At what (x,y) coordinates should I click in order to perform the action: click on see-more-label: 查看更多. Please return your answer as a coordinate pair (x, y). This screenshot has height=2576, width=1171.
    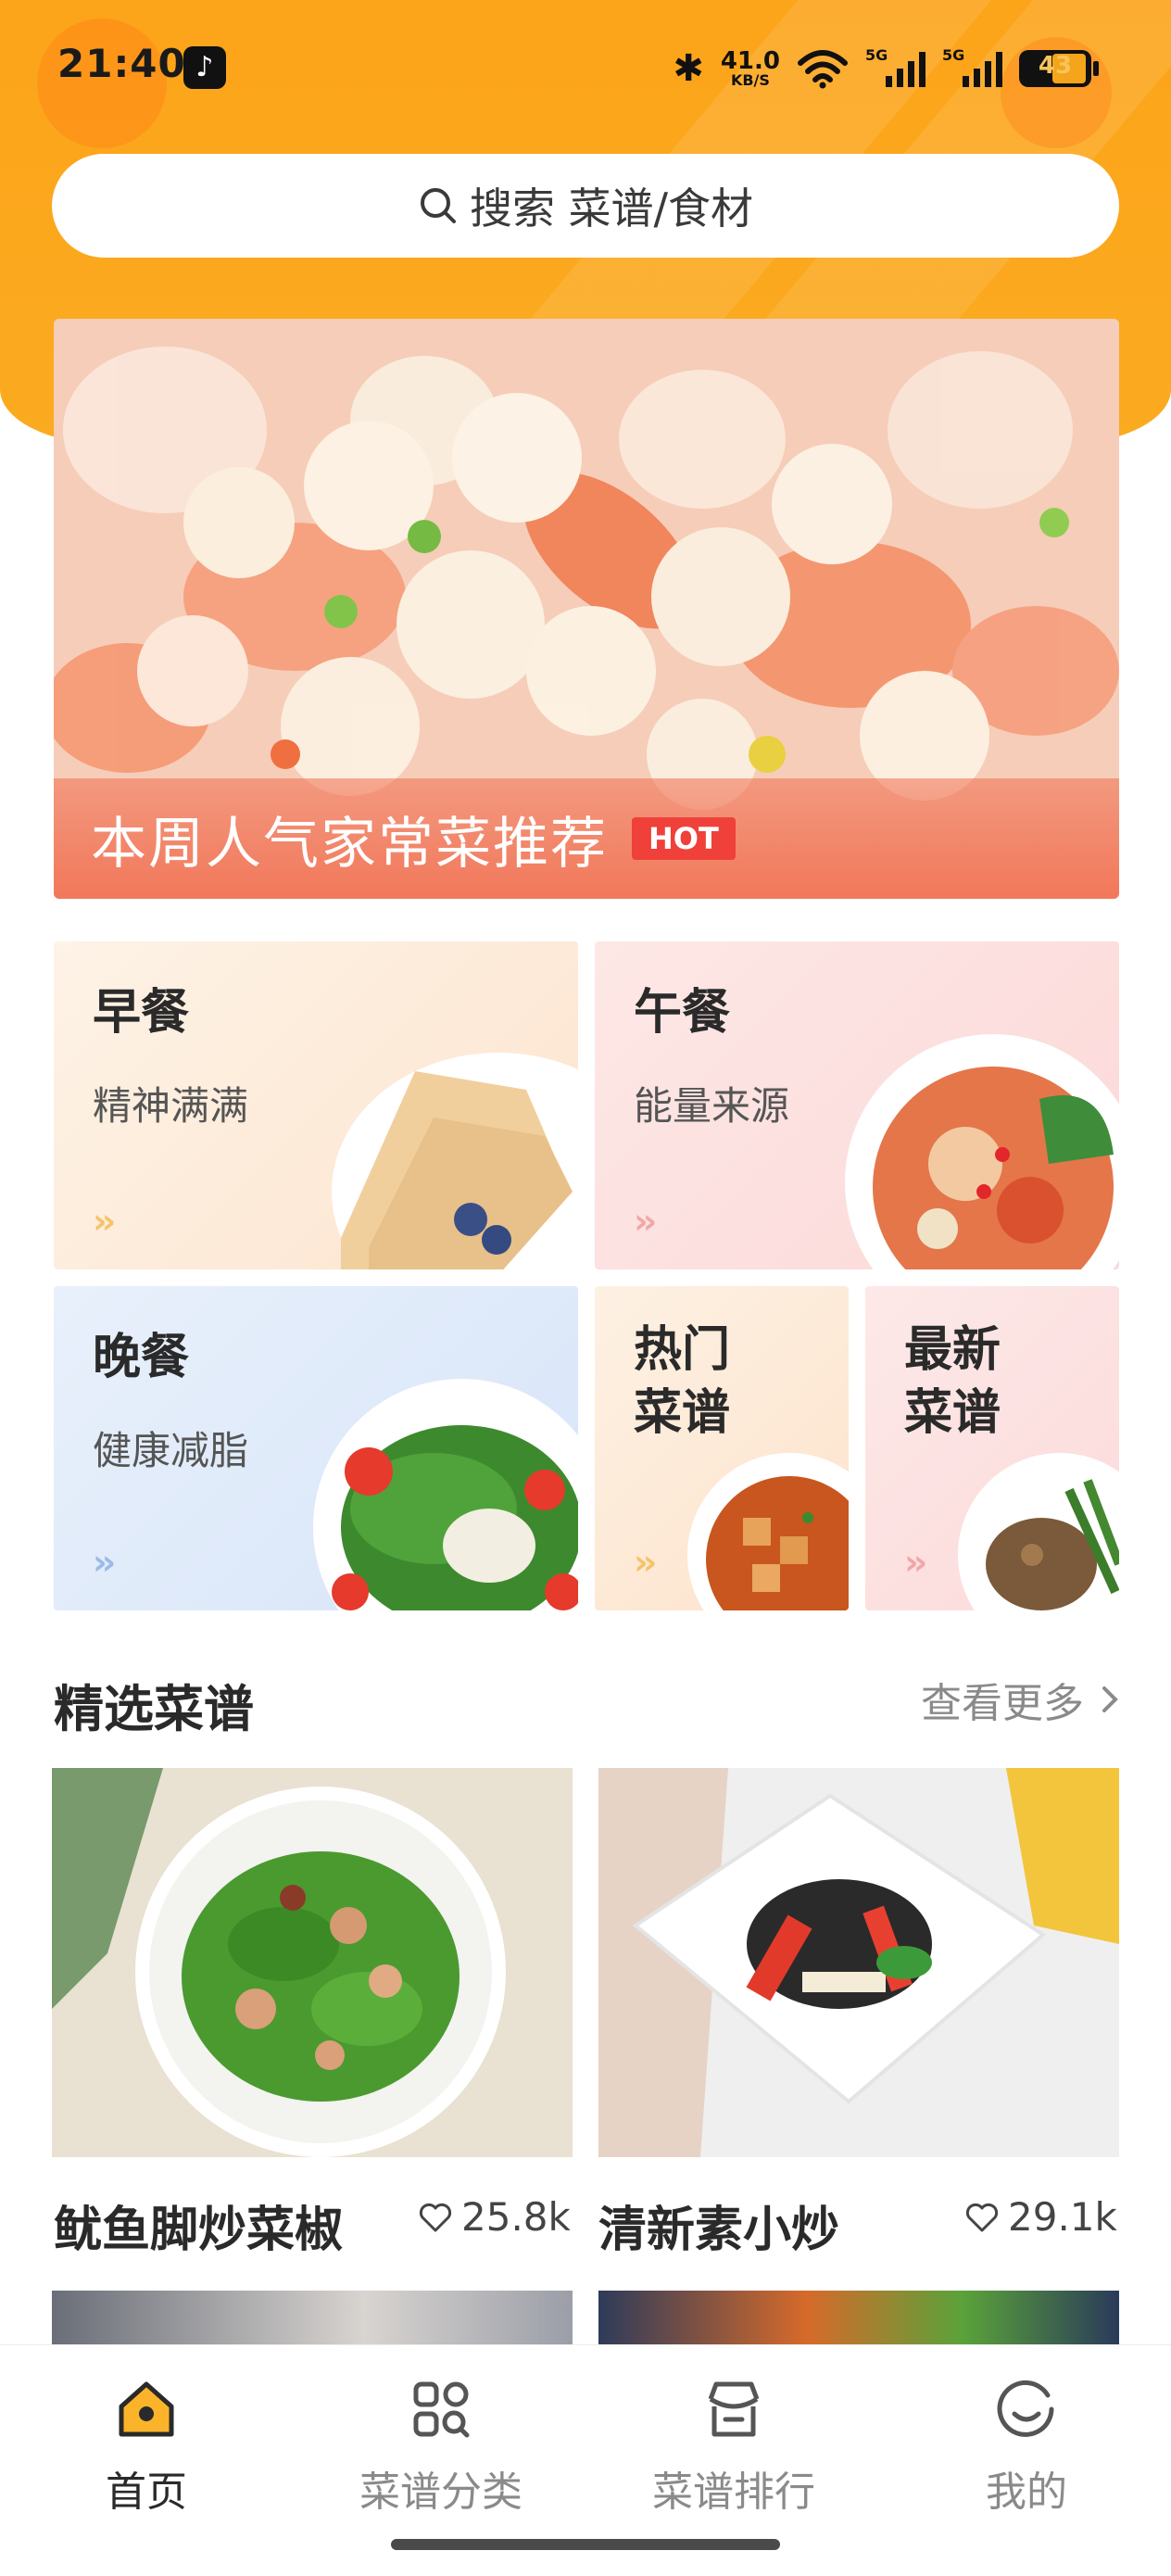
    Looking at the image, I should click on (1003, 1704).